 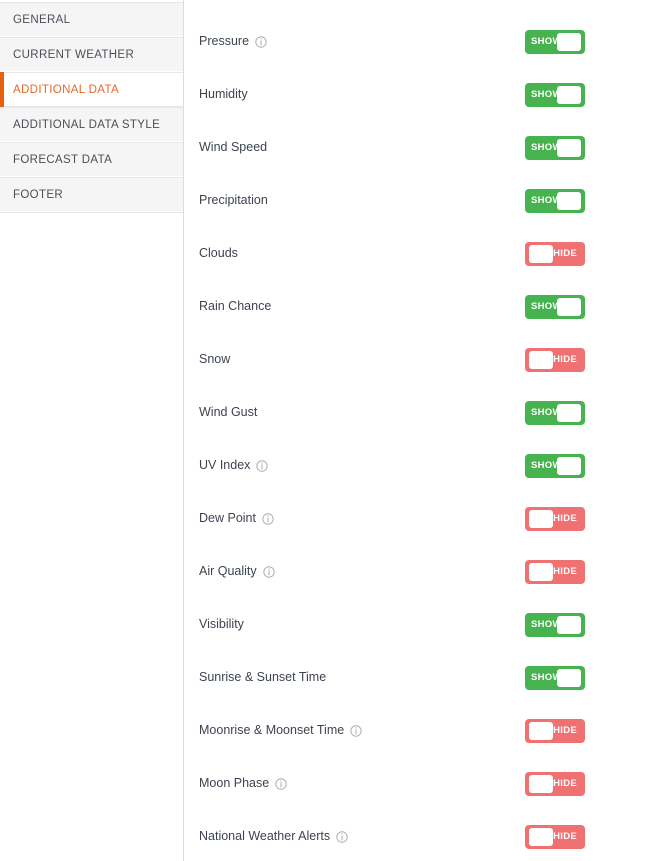 What do you see at coordinates (215, 359) in the screenshot?
I see `setting-label: Snow` at bounding box center [215, 359].